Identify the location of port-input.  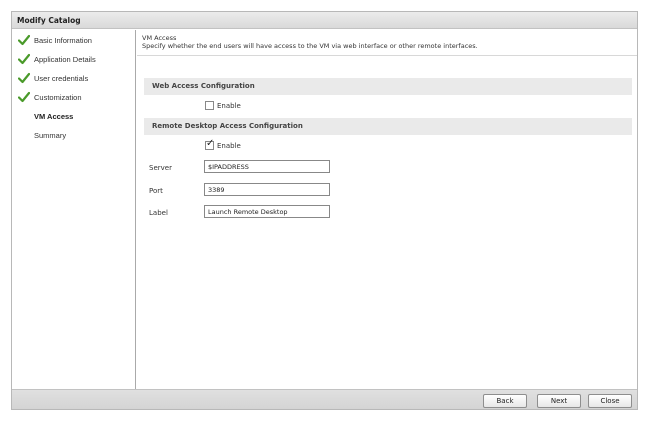
(267, 189).